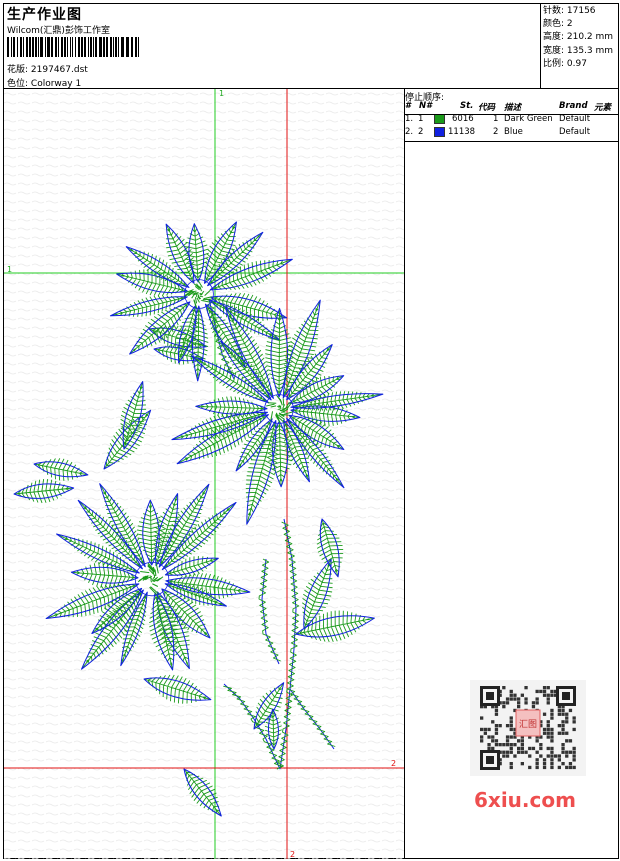  What do you see at coordinates (462, 132) in the screenshot?
I see `row-stitches: 11138` at bounding box center [462, 132].